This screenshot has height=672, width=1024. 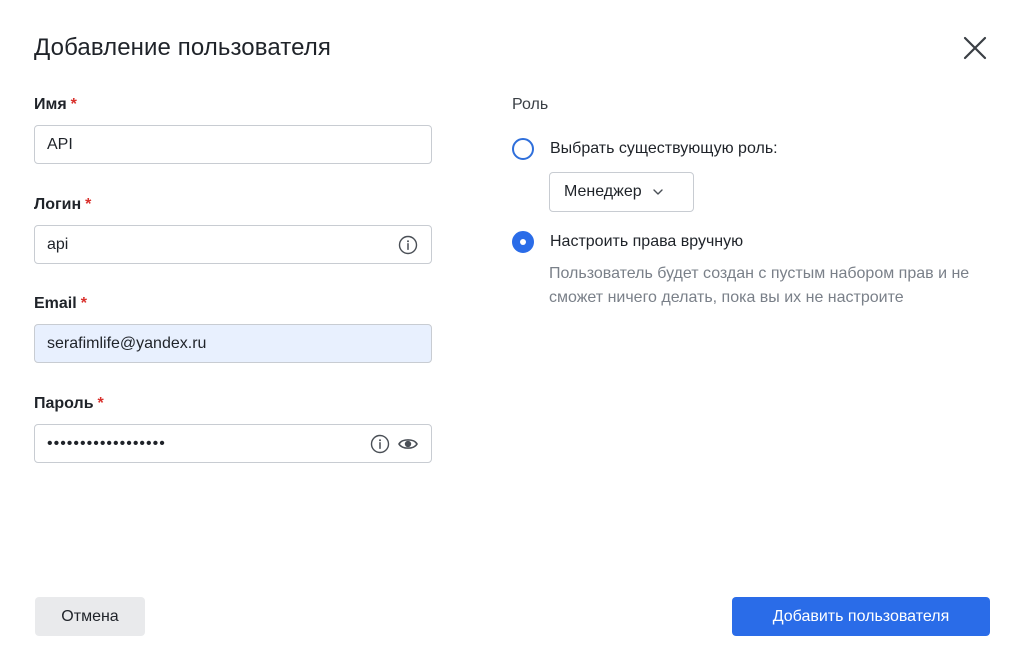 I want to click on chevron-down-icon, so click(x=657, y=192).